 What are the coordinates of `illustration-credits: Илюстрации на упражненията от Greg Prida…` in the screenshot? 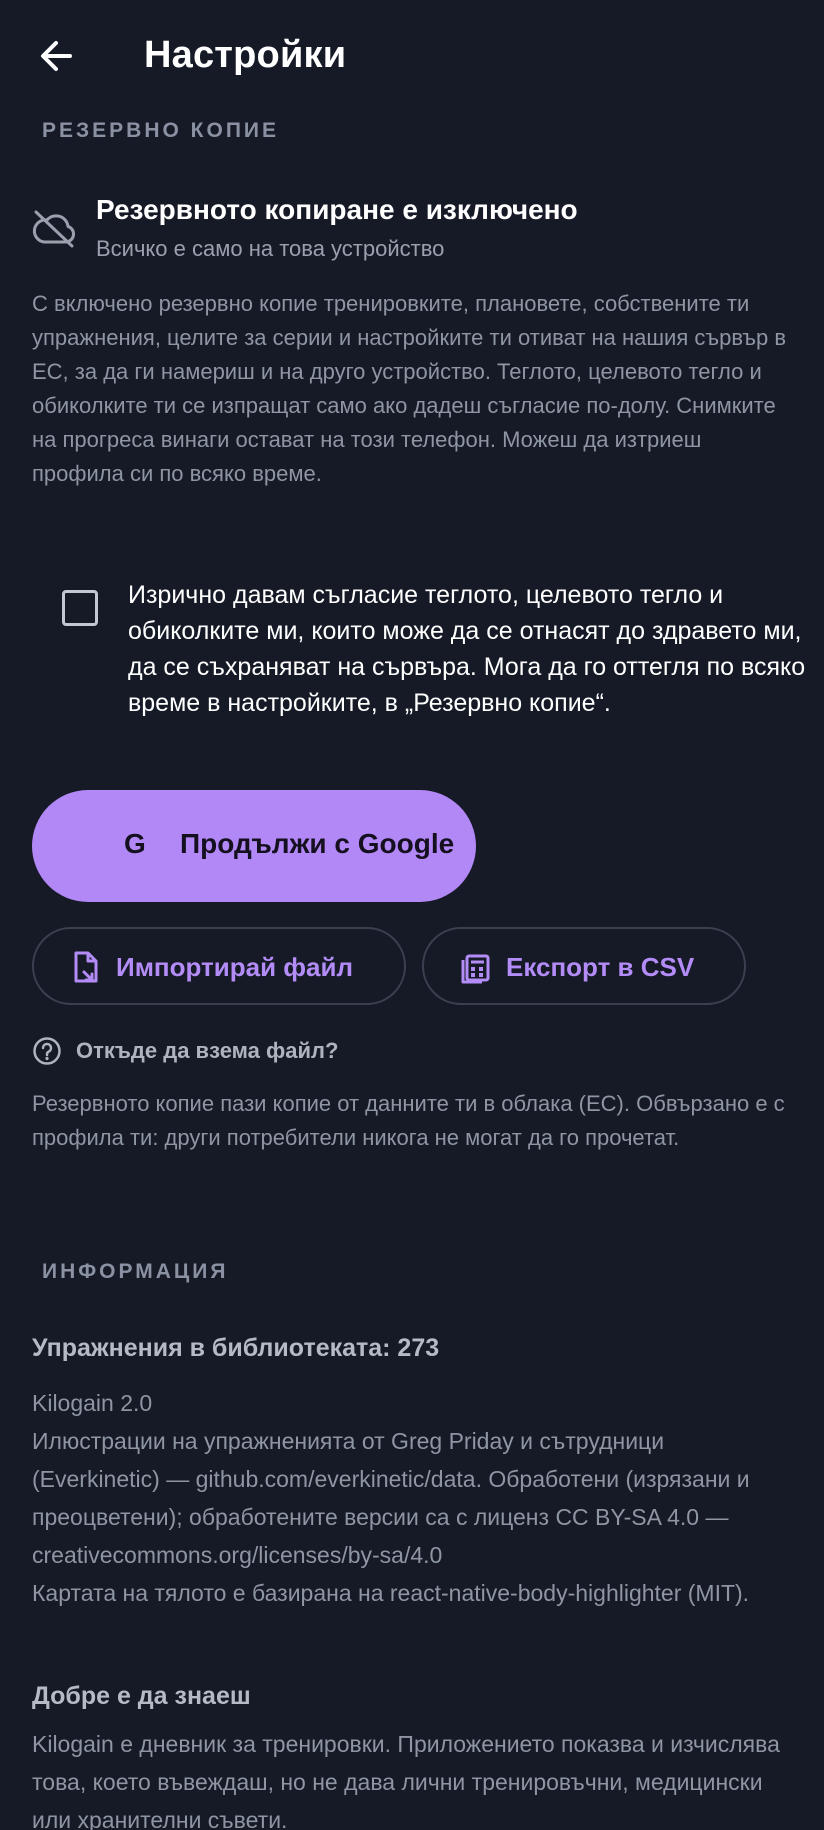 It's located at (391, 1498).